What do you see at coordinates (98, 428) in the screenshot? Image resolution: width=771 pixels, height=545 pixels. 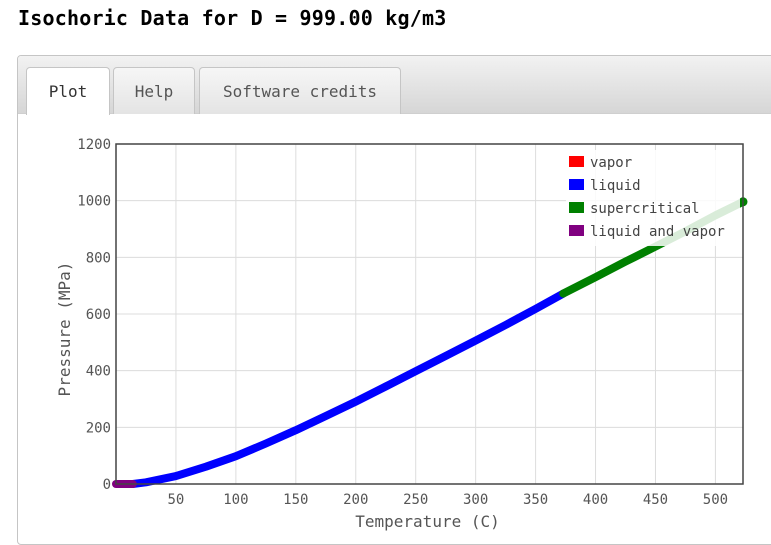 I see `y-tick-label: 200` at bounding box center [98, 428].